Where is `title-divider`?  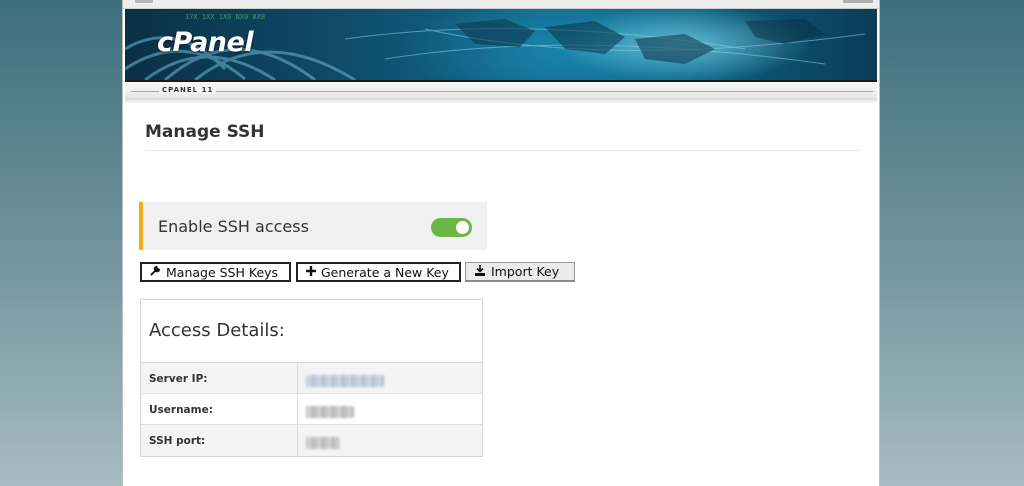 title-divider is located at coordinates (503, 150).